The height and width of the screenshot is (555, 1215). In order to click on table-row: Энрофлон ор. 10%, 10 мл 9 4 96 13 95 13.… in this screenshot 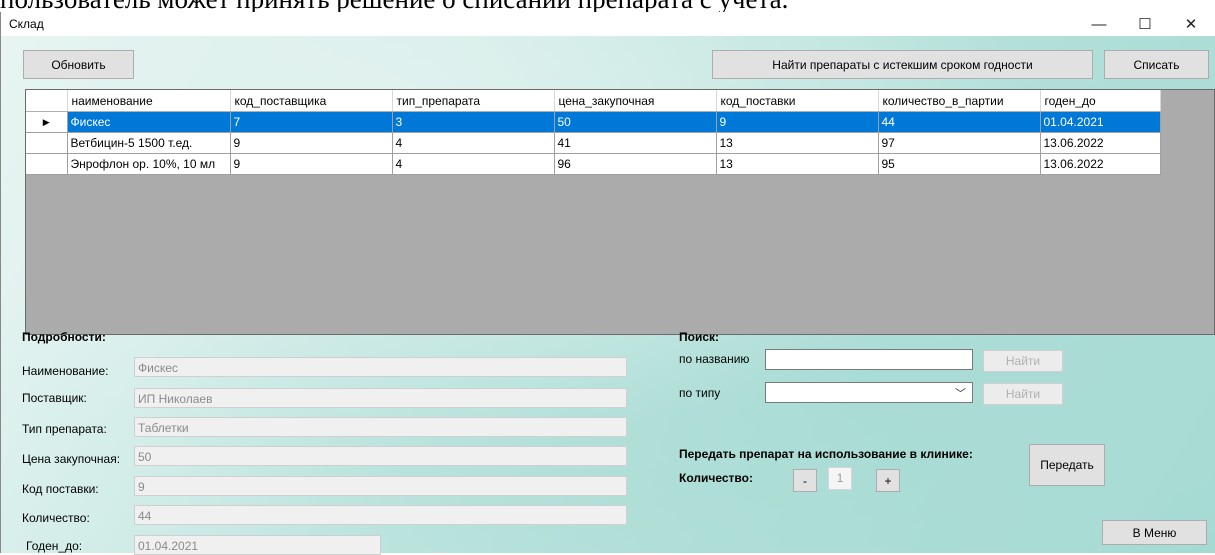, I will do `click(593, 164)`.